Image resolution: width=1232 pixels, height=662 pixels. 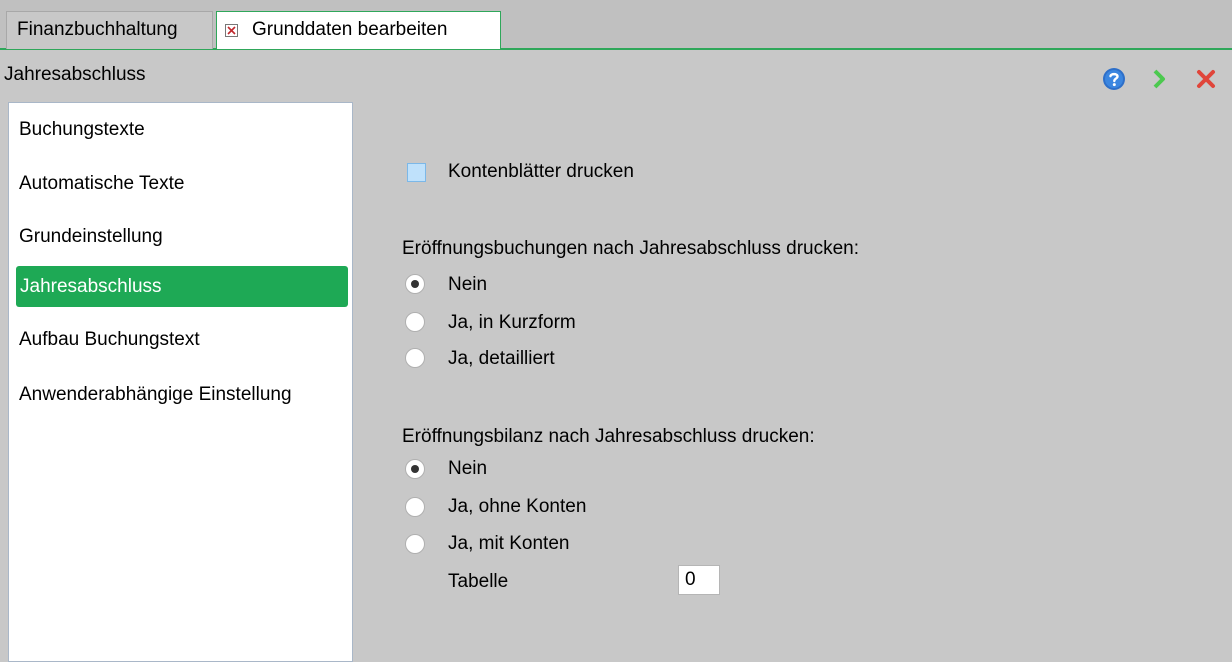 I want to click on nav-item-label: Grundeinstellung, so click(x=91, y=236).